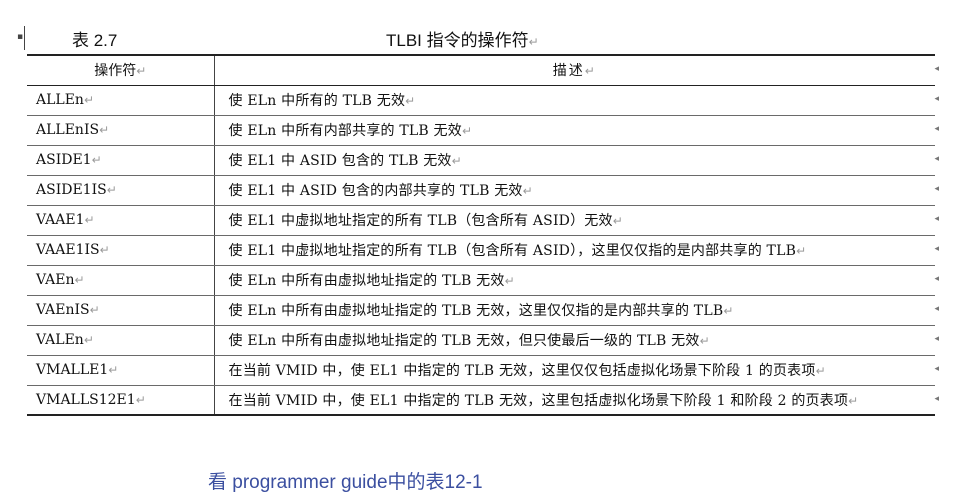 Image resolution: width=957 pixels, height=499 pixels. Describe the element at coordinates (121, 130) in the screenshot. I see `operand-cell: ALLEnIS↵` at that location.